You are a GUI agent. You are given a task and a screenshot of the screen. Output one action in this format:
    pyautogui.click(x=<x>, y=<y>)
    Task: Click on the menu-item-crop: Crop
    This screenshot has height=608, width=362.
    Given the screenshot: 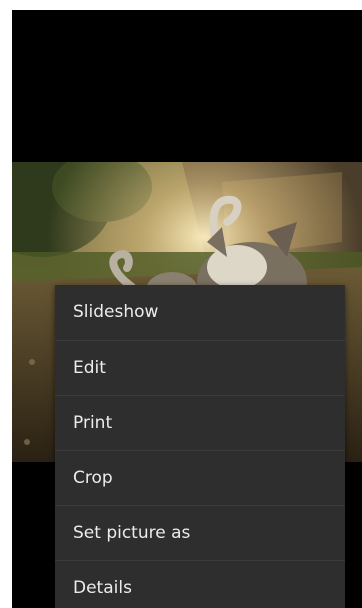 What is the action you would take?
    pyautogui.click(x=200, y=477)
    